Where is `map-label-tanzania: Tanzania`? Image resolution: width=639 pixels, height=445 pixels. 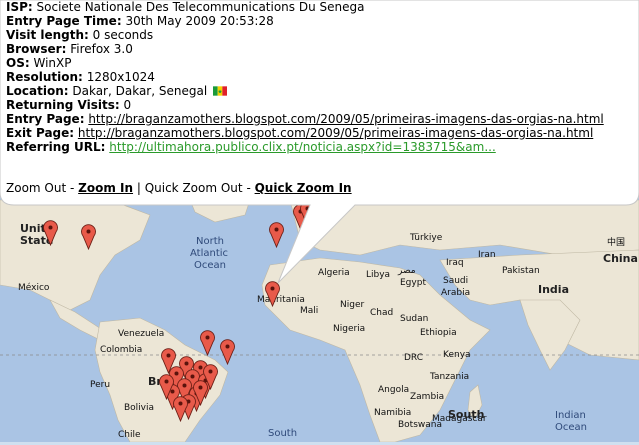
map-label-tanzania: Tanzania is located at coordinates (450, 377).